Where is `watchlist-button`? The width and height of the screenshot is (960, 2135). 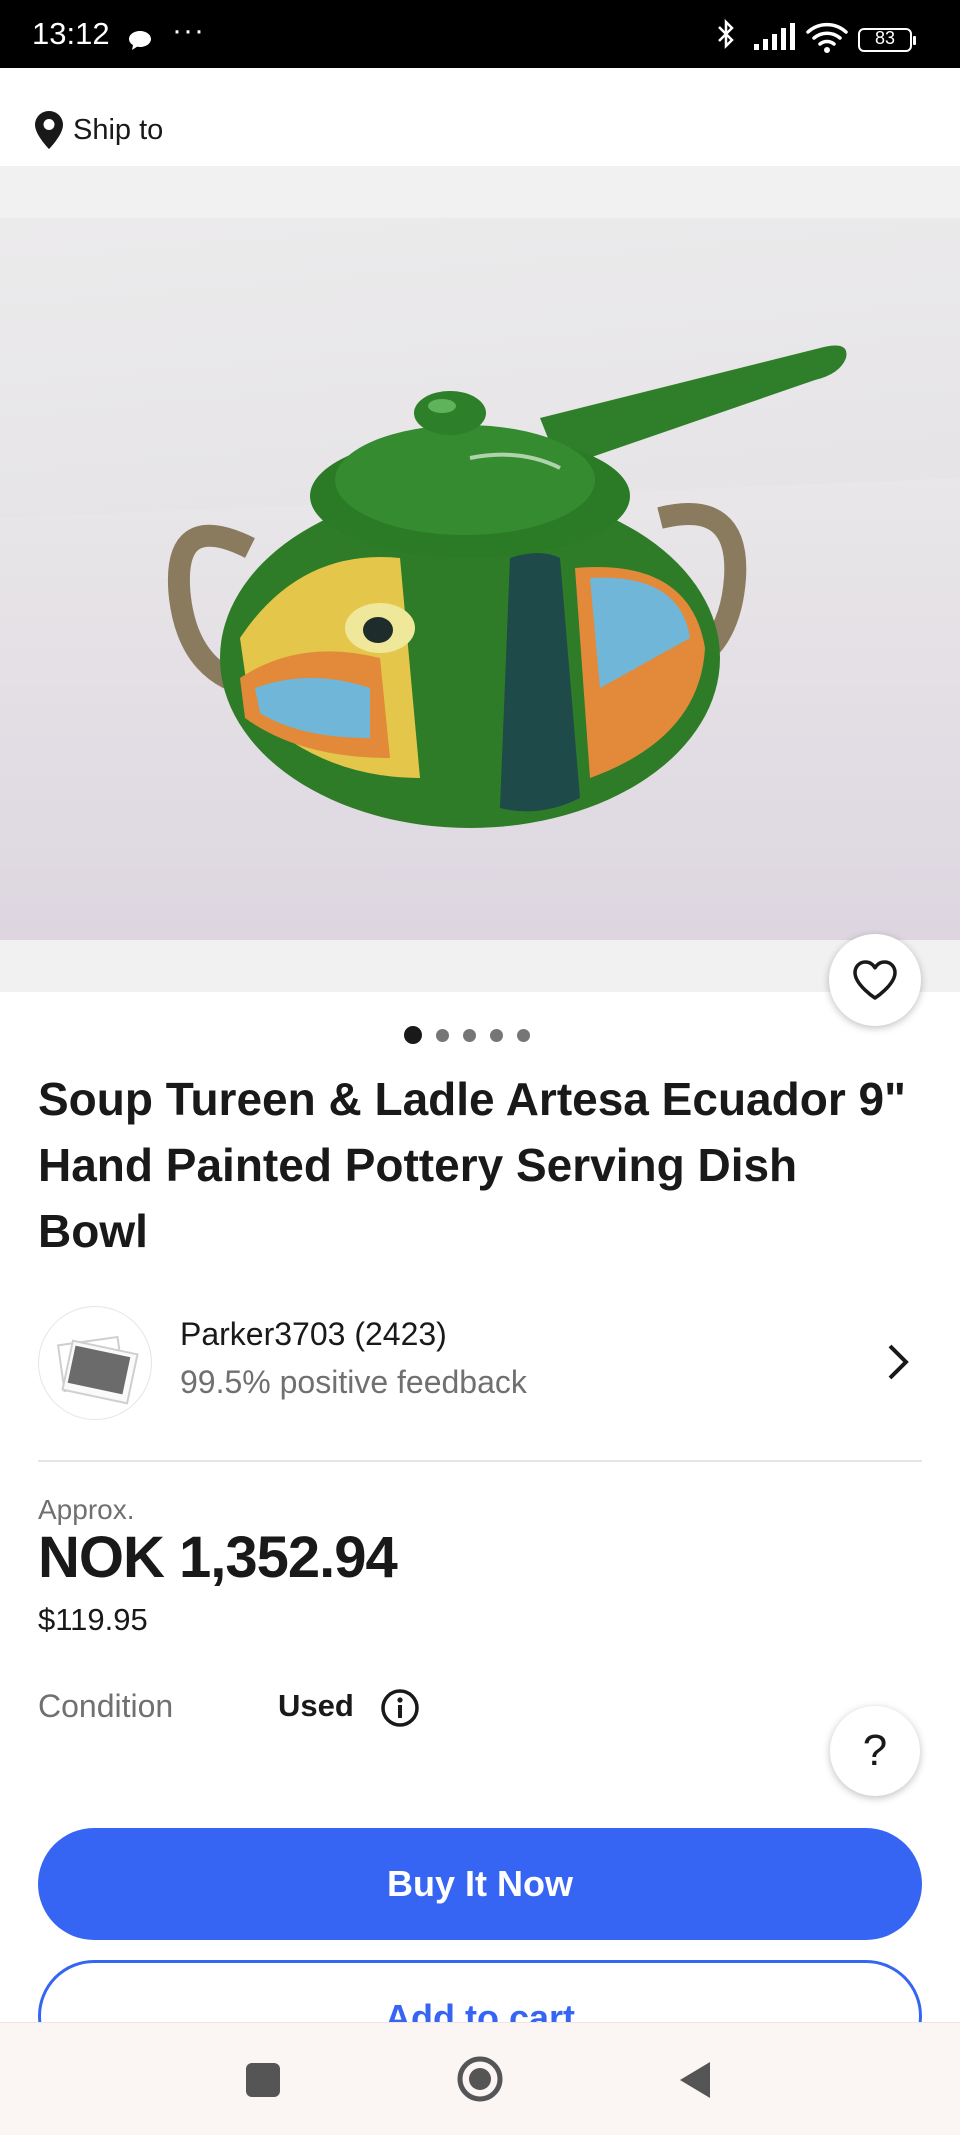 watchlist-button is located at coordinates (875, 980).